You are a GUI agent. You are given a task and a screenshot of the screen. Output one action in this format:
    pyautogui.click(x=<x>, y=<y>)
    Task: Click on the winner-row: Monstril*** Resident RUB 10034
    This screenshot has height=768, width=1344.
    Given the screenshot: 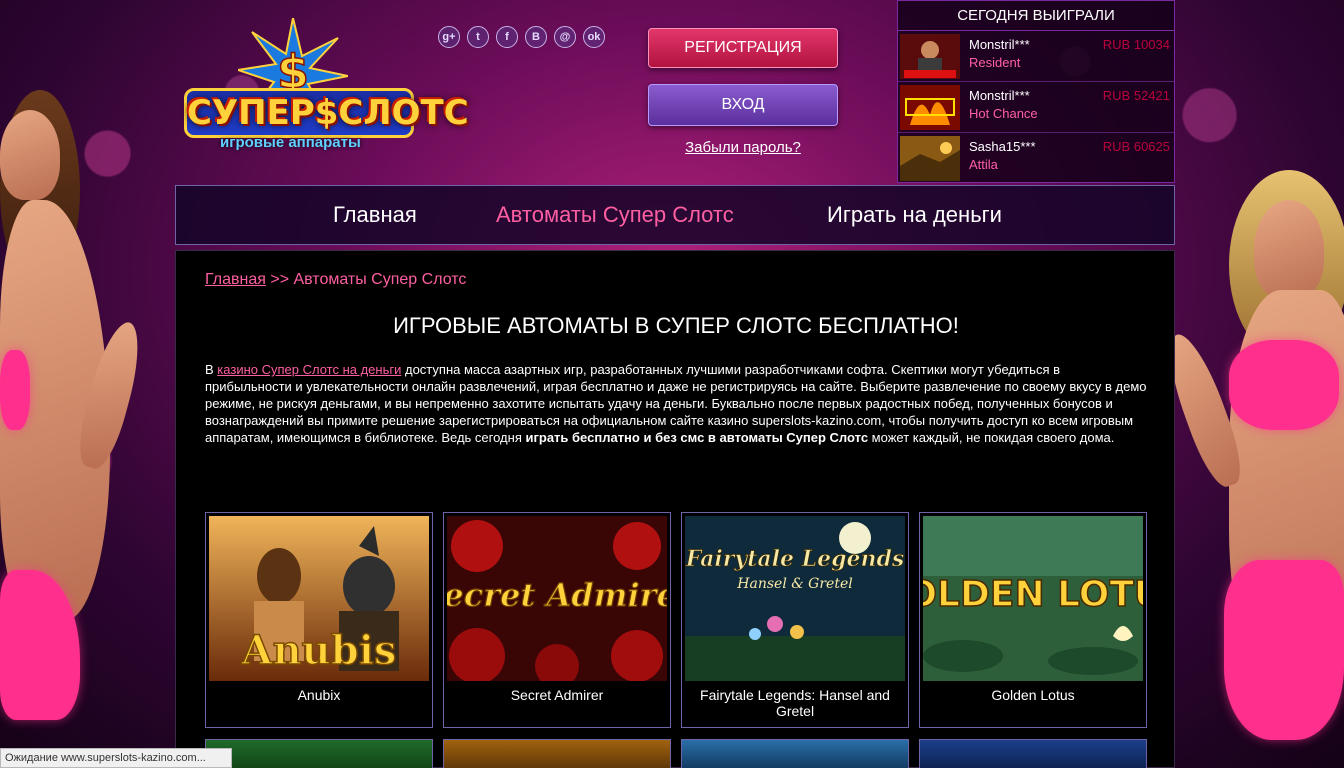 What is the action you would take?
    pyautogui.click(x=1036, y=56)
    